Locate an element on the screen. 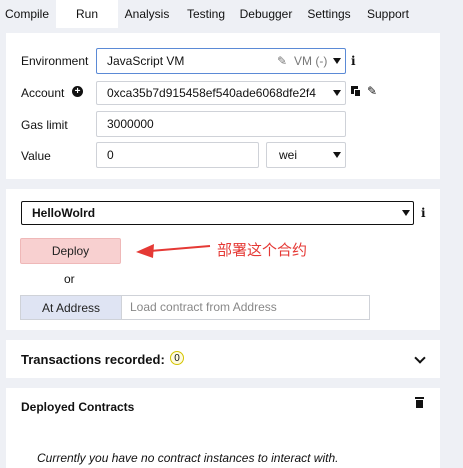 This screenshot has width=463, height=468. contract-name: HelloWolrd is located at coordinates (64, 213).